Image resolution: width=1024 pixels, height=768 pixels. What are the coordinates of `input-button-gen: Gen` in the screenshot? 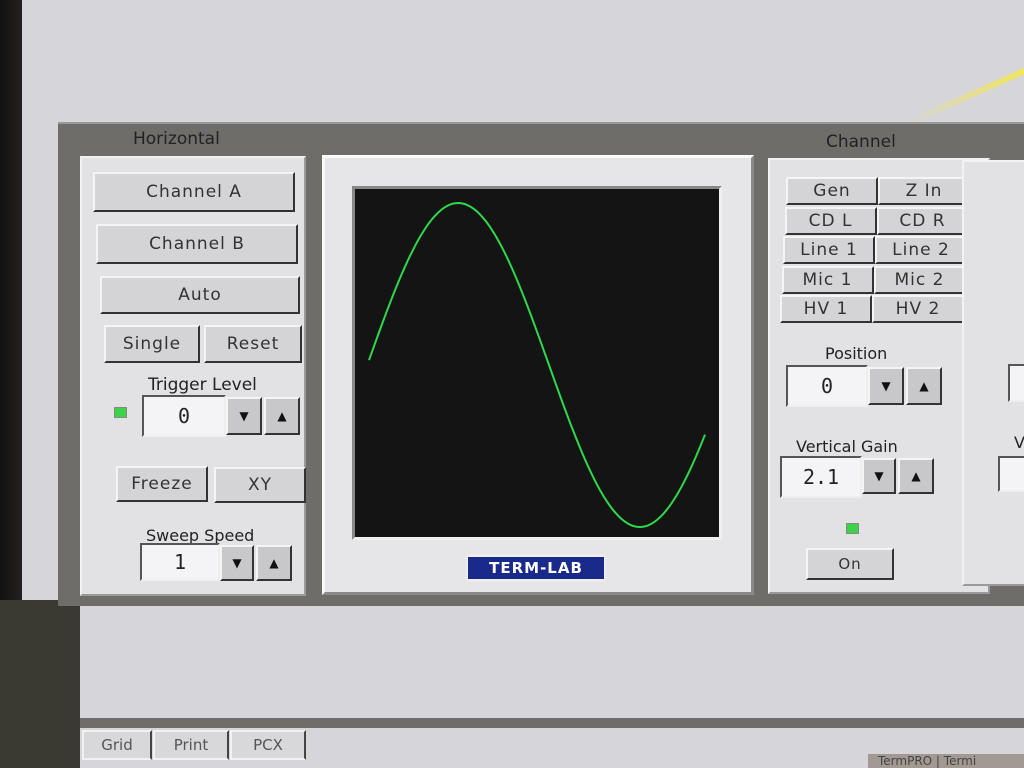 It's located at (832, 191).